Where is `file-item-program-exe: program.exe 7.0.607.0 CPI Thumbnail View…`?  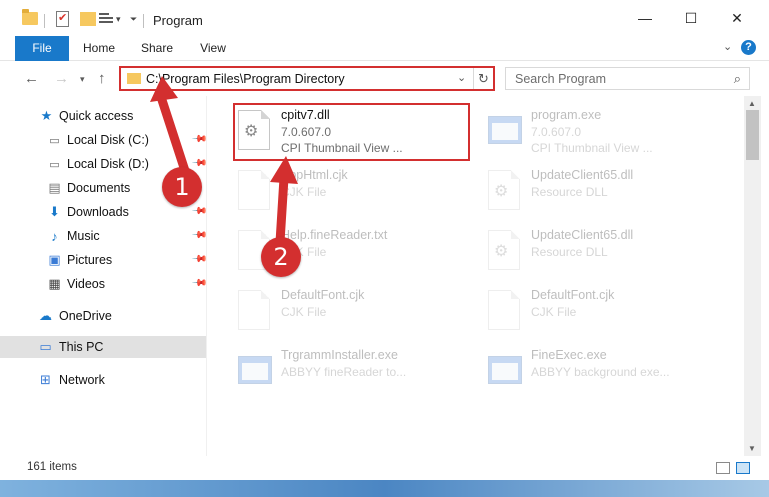
file-item-program-exe: program.exe 7.0.607.0 CPI Thumbnail View… is located at coordinates (613, 137).